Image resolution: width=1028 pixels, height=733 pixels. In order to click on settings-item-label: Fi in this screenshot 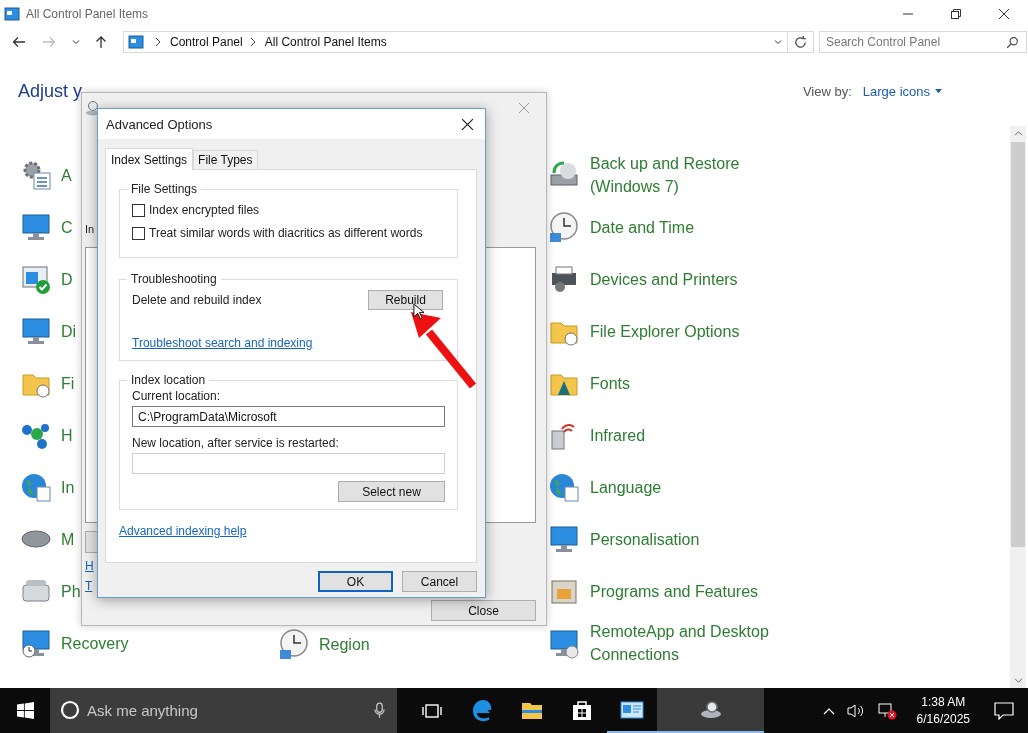, I will do `click(68, 383)`.